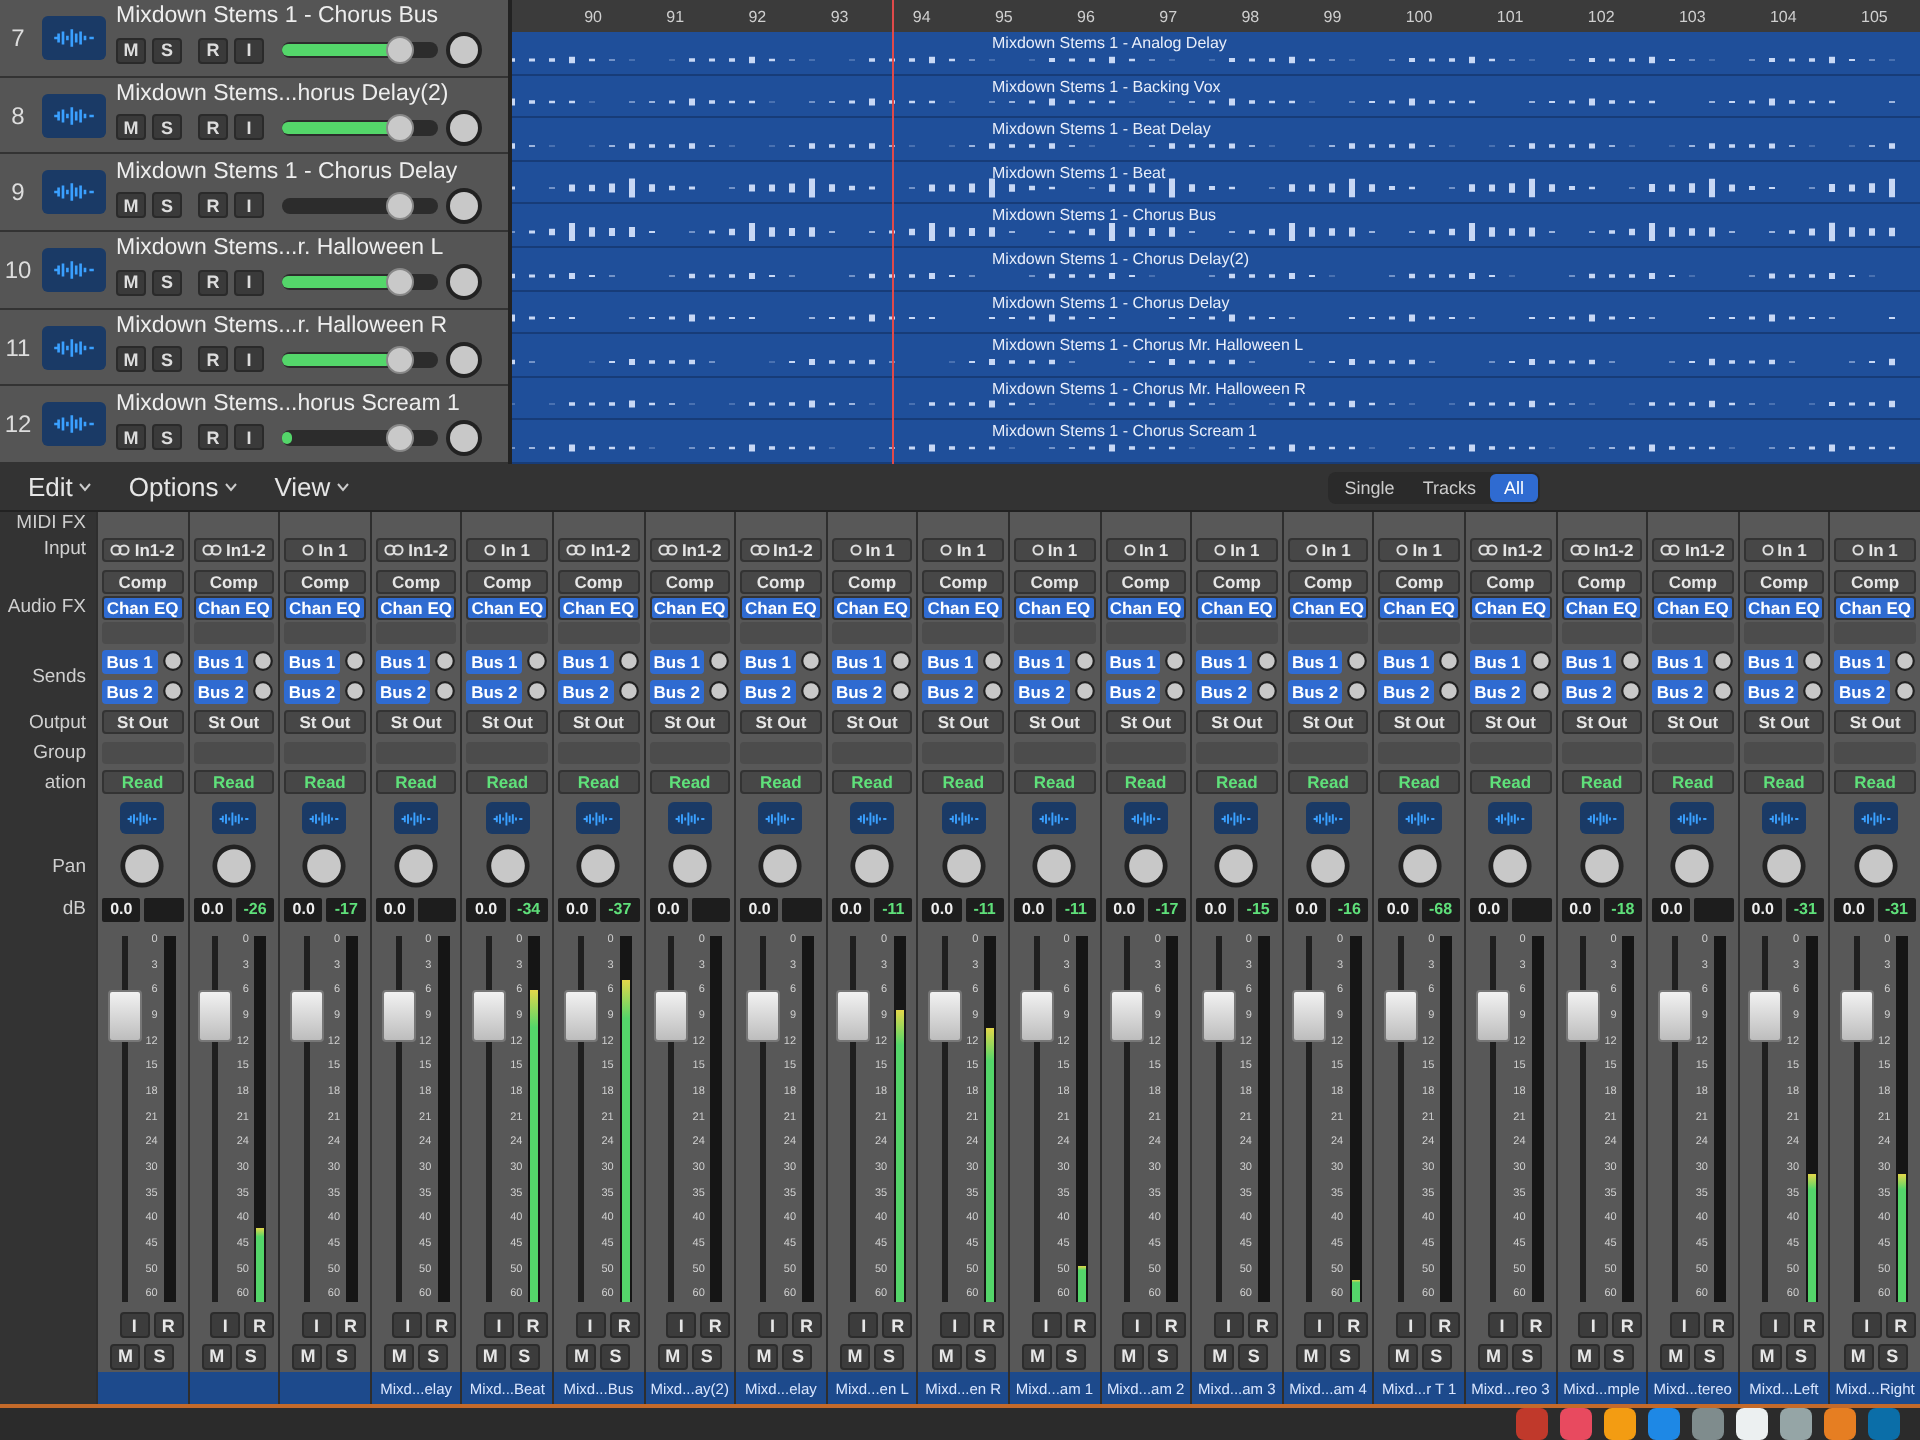  I want to click on menu-button: Edit, so click(60, 487).